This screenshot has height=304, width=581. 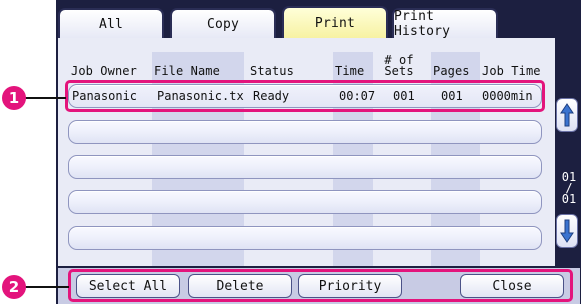 What do you see at coordinates (451, 71) in the screenshot?
I see `header-pages: Pages` at bounding box center [451, 71].